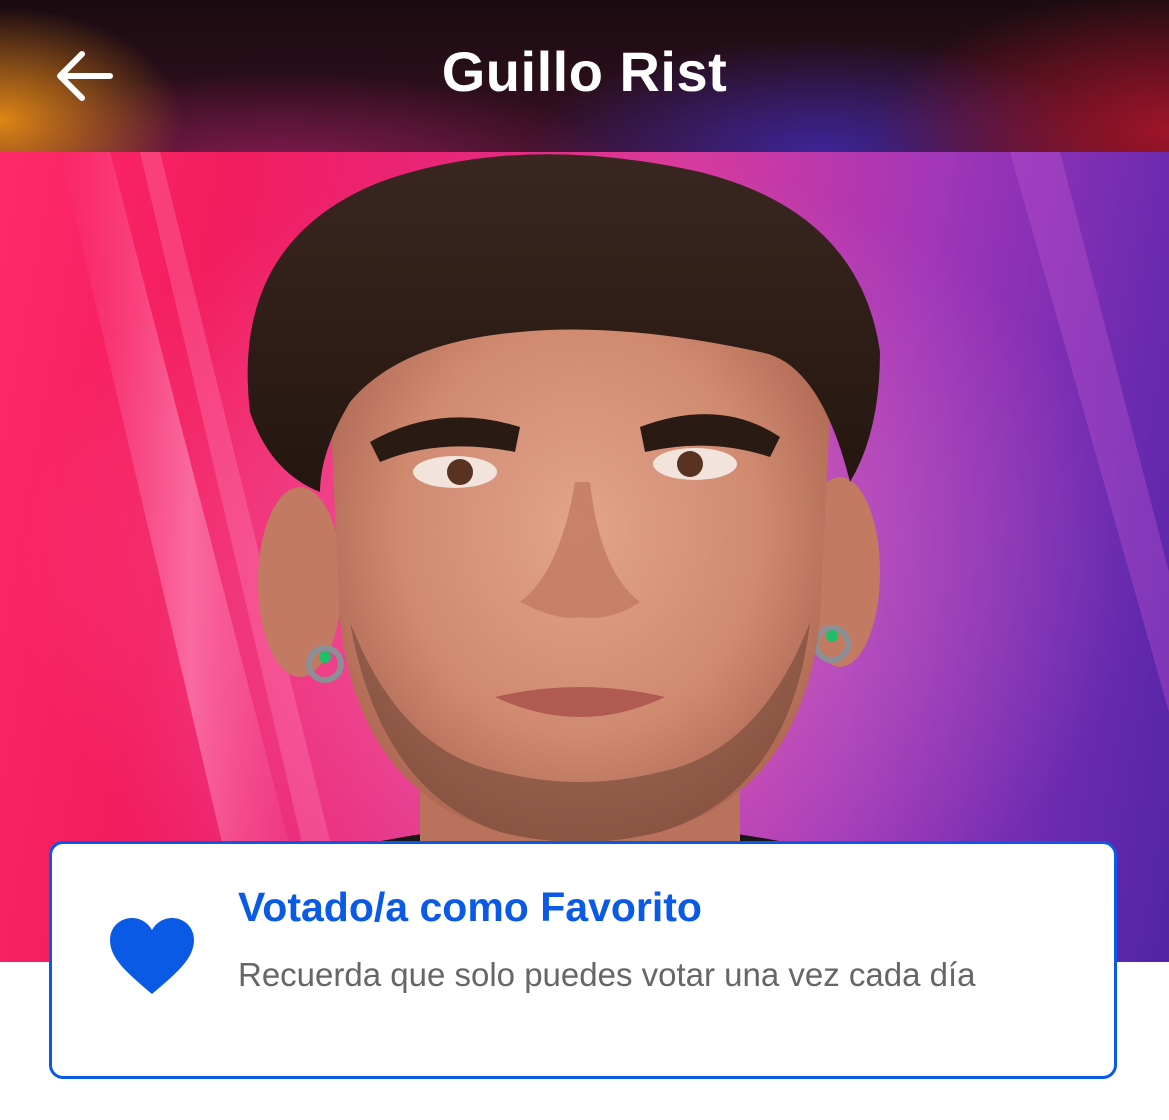  Describe the element at coordinates (152, 956) in the screenshot. I see `heart-icon` at that location.